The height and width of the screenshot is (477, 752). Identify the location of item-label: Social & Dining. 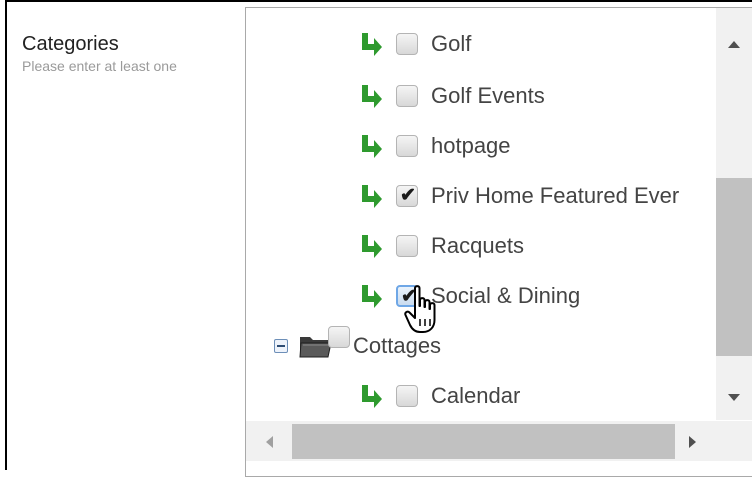
(506, 295).